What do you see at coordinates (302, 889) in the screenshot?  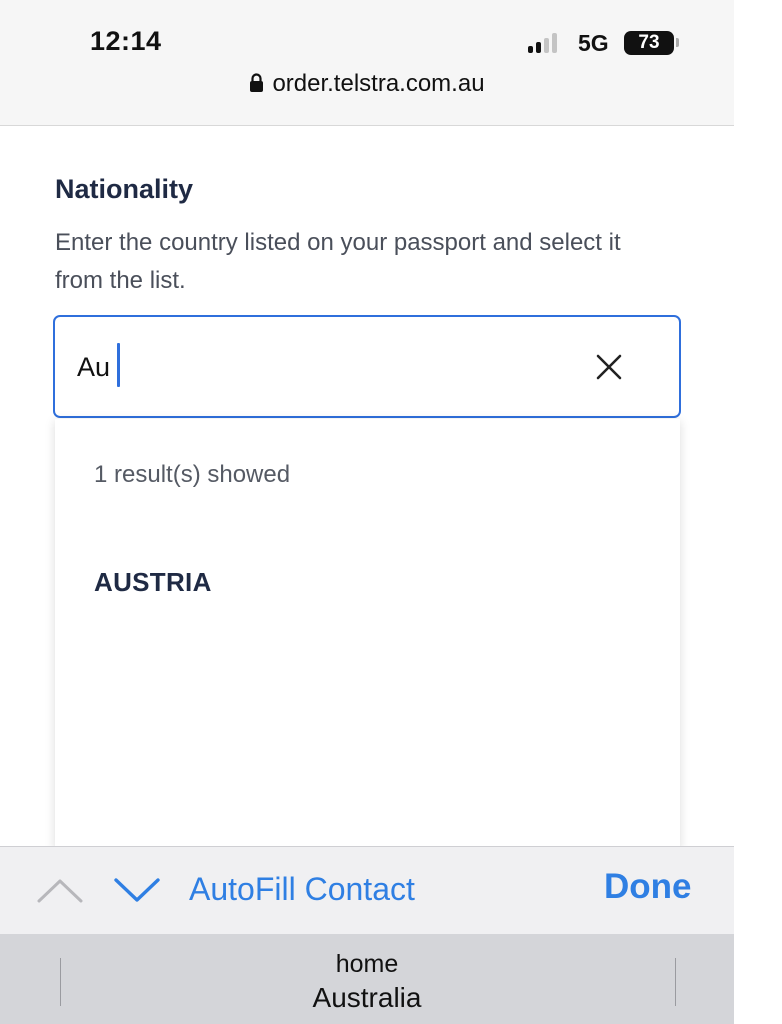 I see `autofill-contact-button: AutoFill Contact` at bounding box center [302, 889].